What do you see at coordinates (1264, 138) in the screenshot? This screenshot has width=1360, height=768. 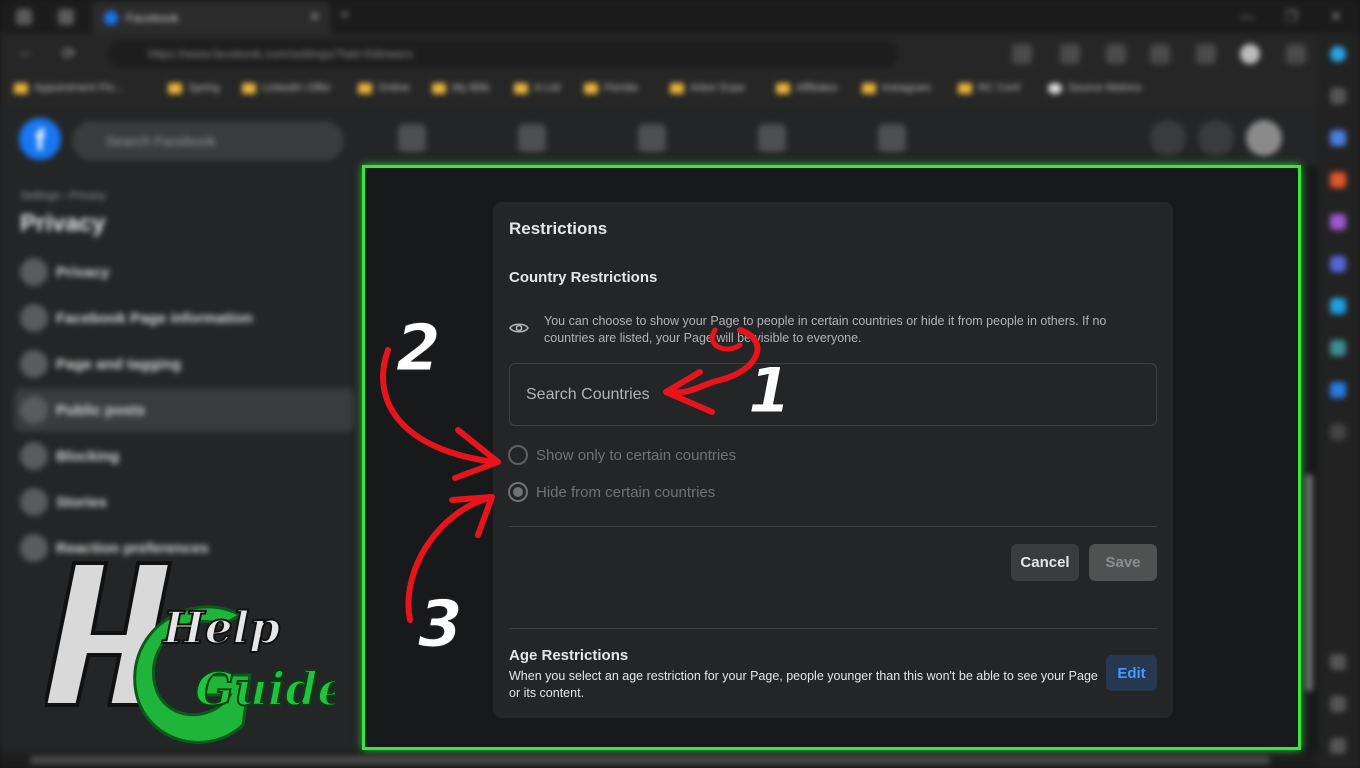 I see `avatar` at bounding box center [1264, 138].